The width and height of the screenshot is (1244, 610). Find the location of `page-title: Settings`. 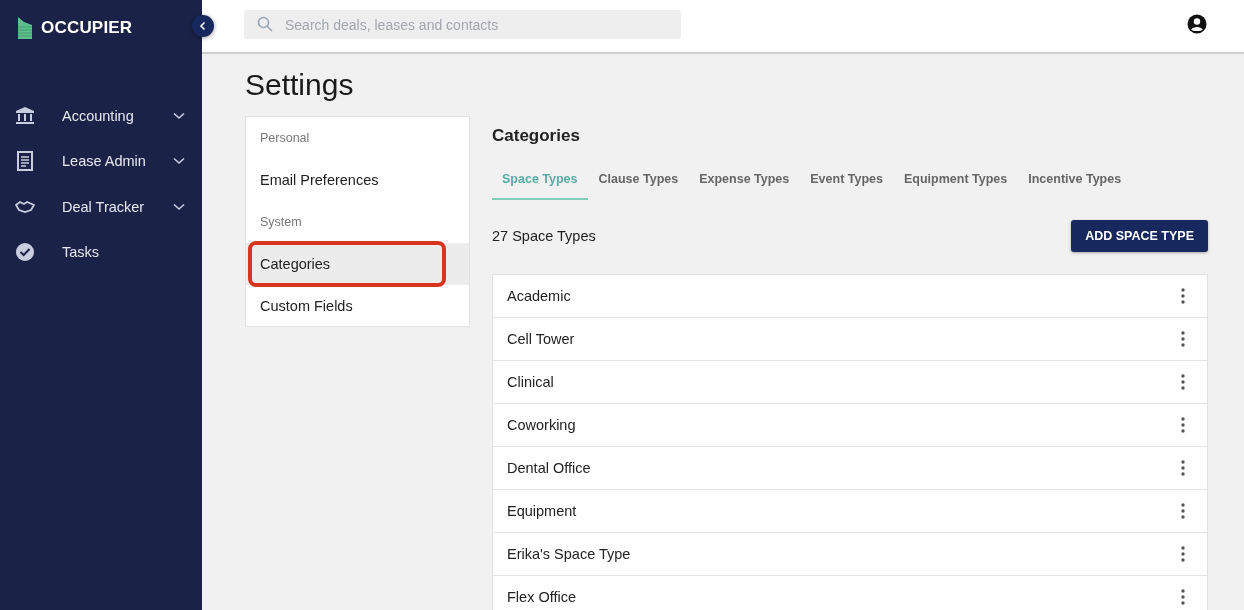

page-title: Settings is located at coordinates (300, 85).